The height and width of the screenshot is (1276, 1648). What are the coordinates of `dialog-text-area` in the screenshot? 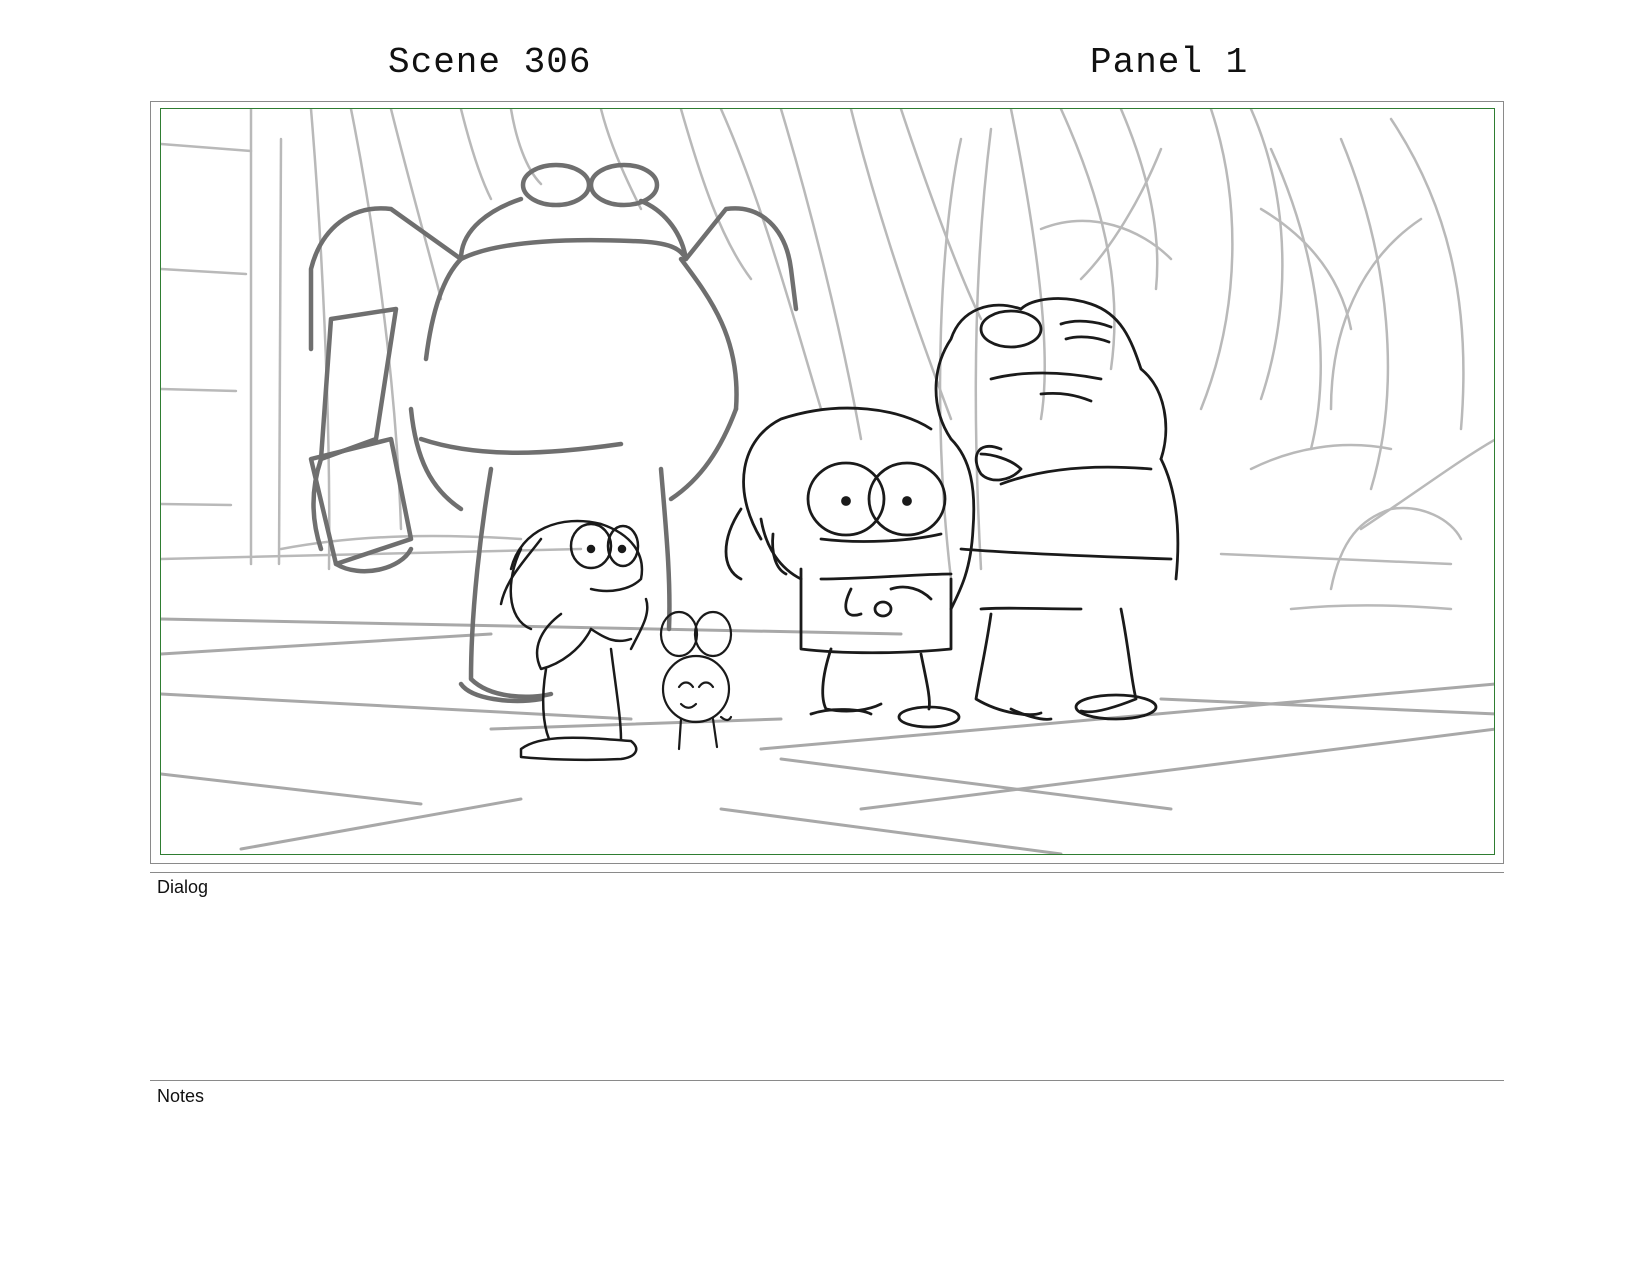 It's located at (827, 985).